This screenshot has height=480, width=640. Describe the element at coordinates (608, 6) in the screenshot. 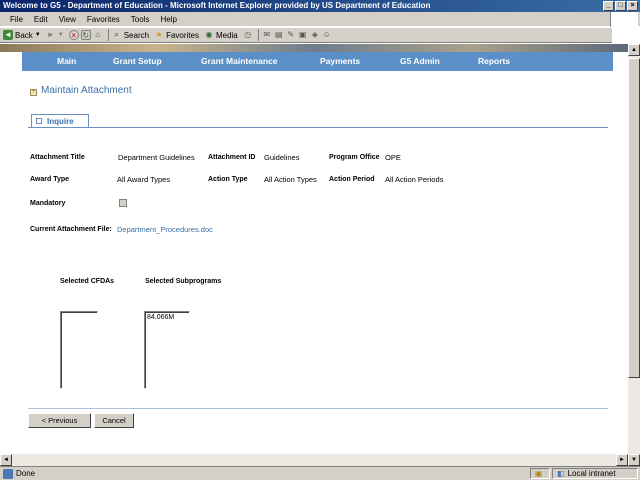

I see `minimize-button: _` at that location.